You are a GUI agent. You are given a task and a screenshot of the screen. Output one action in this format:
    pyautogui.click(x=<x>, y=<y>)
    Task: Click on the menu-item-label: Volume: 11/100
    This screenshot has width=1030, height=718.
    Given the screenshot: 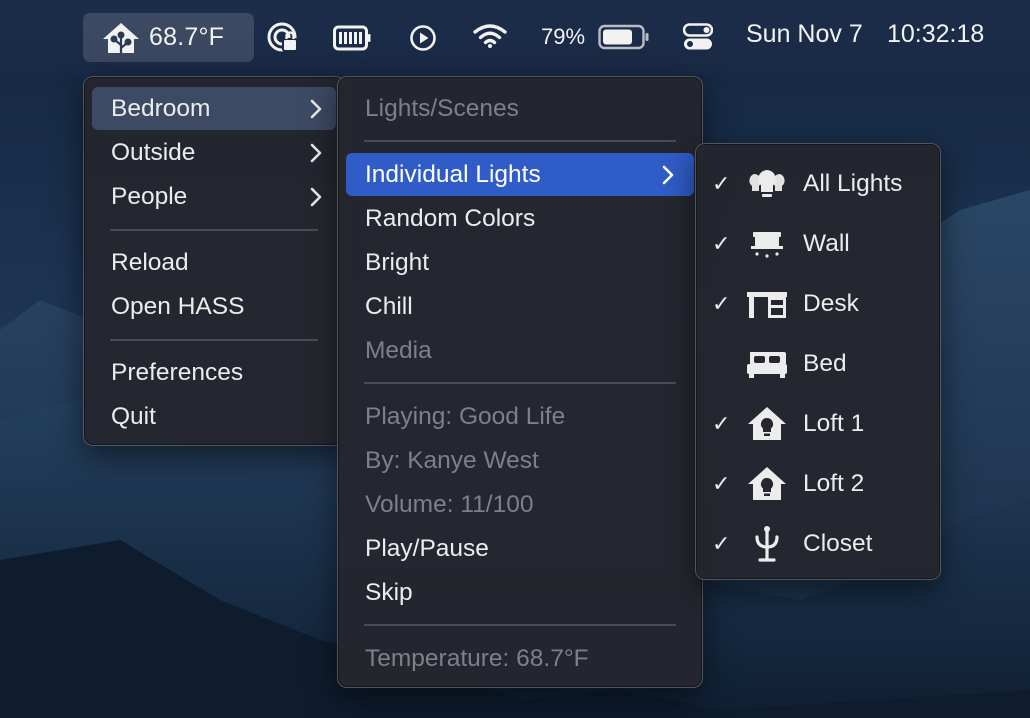 What is the action you would take?
    pyautogui.click(x=449, y=504)
    